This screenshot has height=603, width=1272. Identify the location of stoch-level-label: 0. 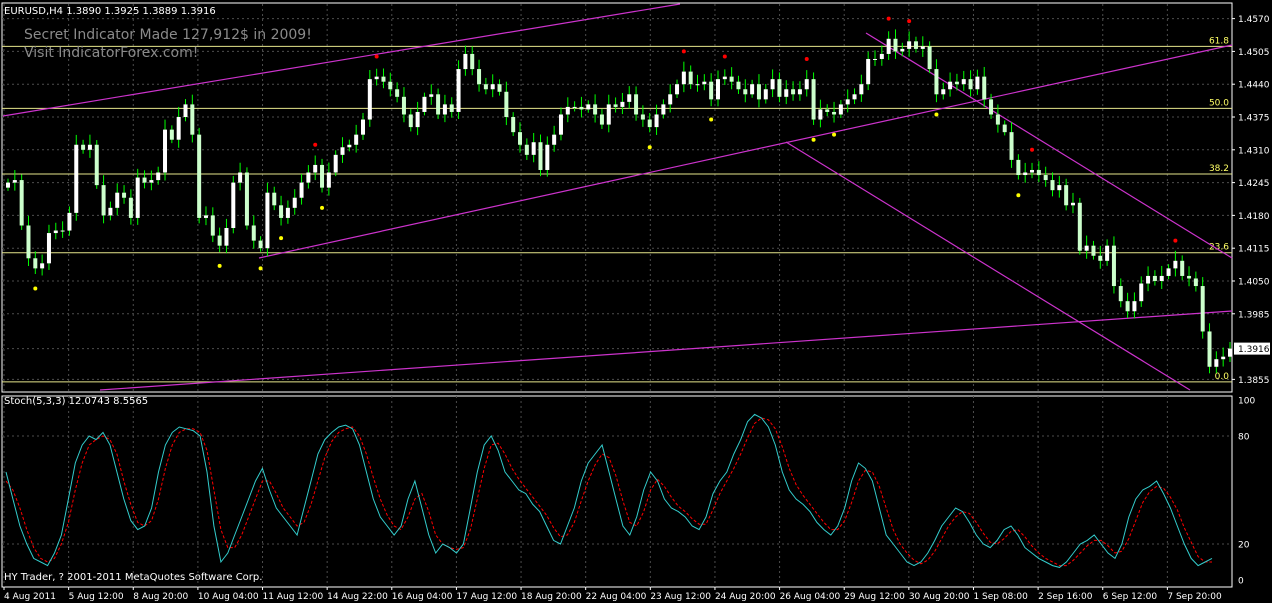
(1241, 582).